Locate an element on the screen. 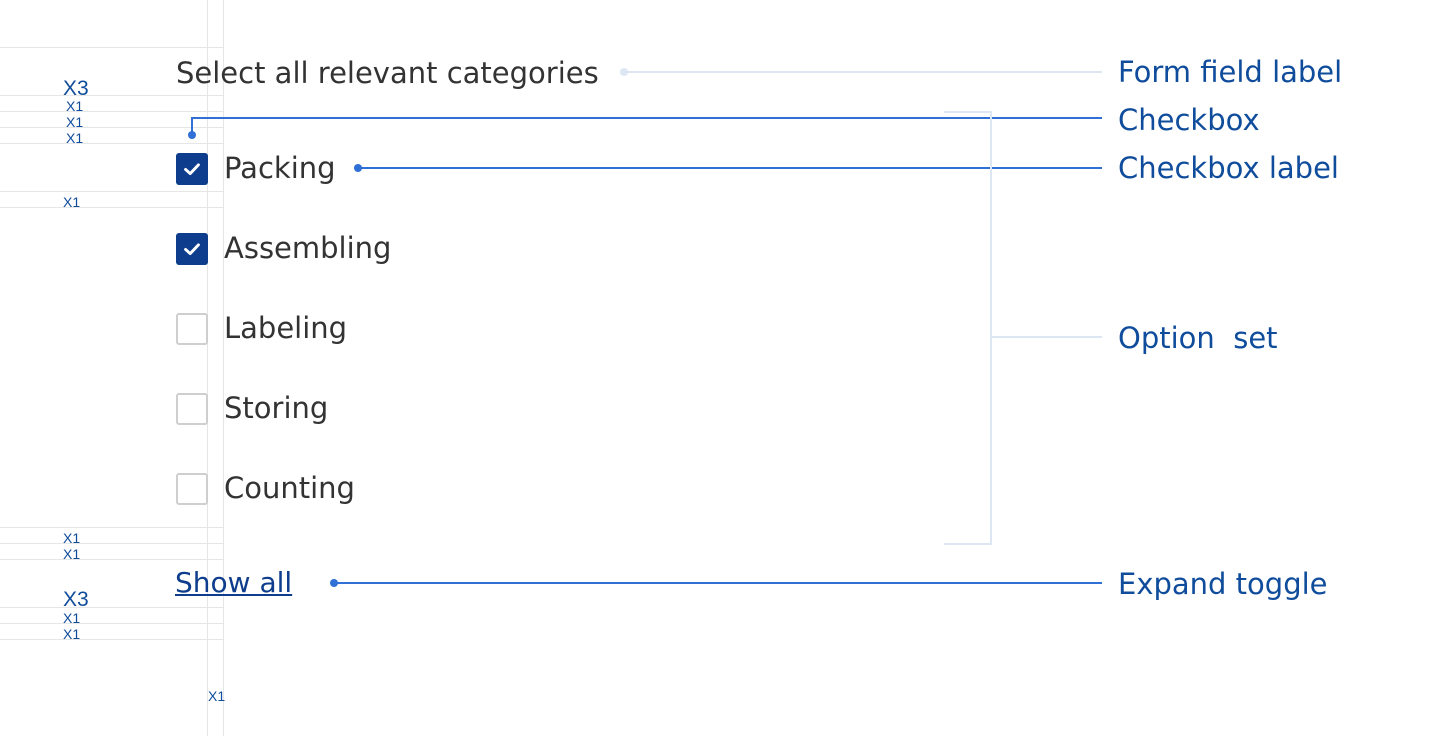  checkbox-option-labeling: Labeling is located at coordinates (261, 328).